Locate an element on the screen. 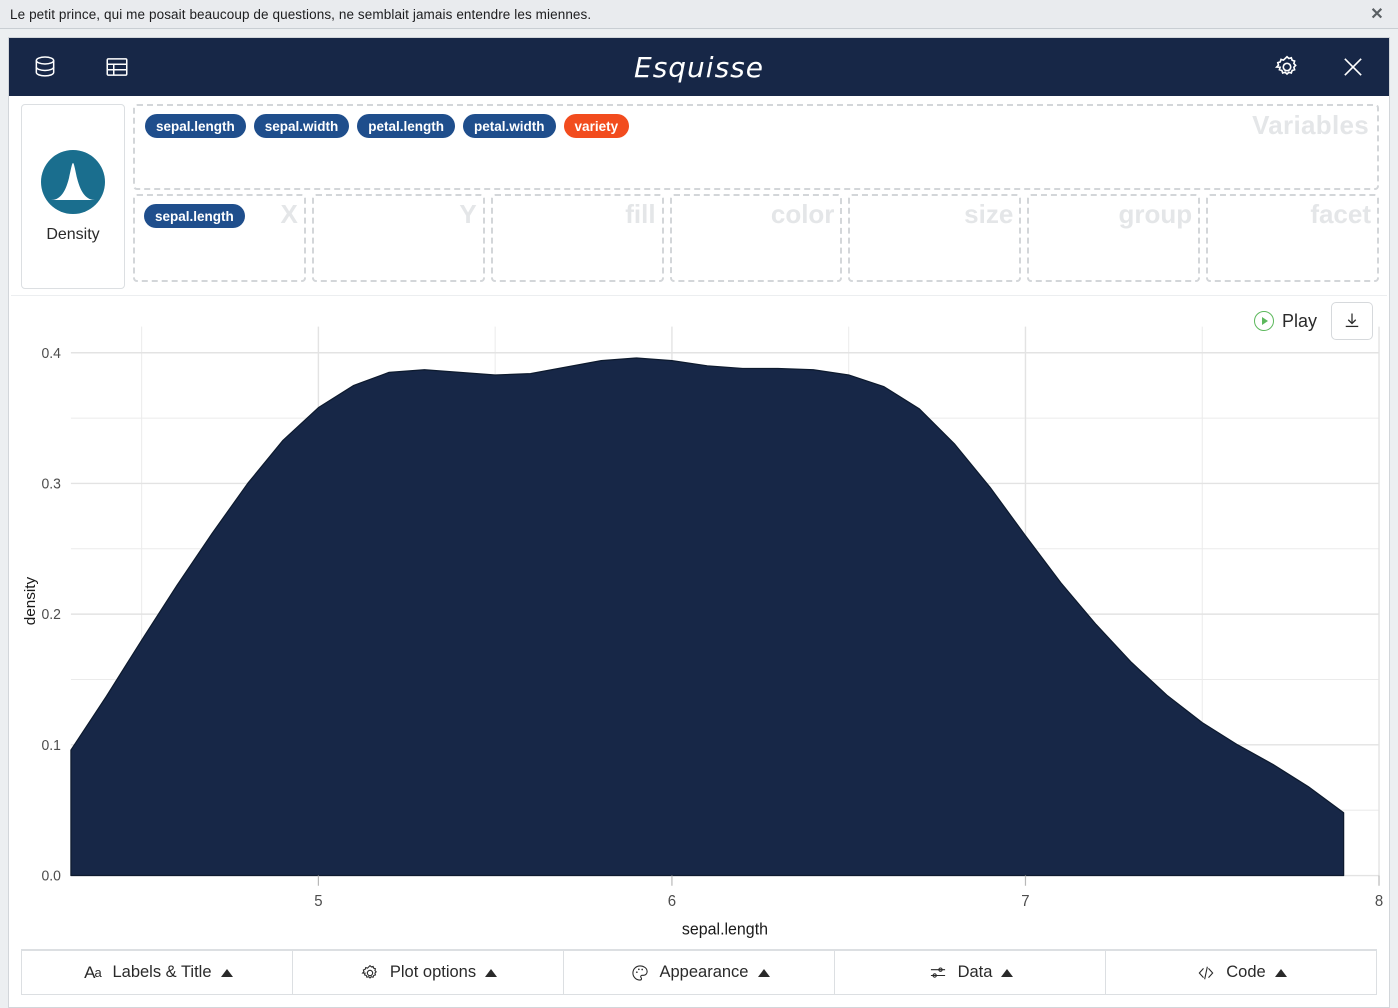  density-curve-icon is located at coordinates (73, 181).